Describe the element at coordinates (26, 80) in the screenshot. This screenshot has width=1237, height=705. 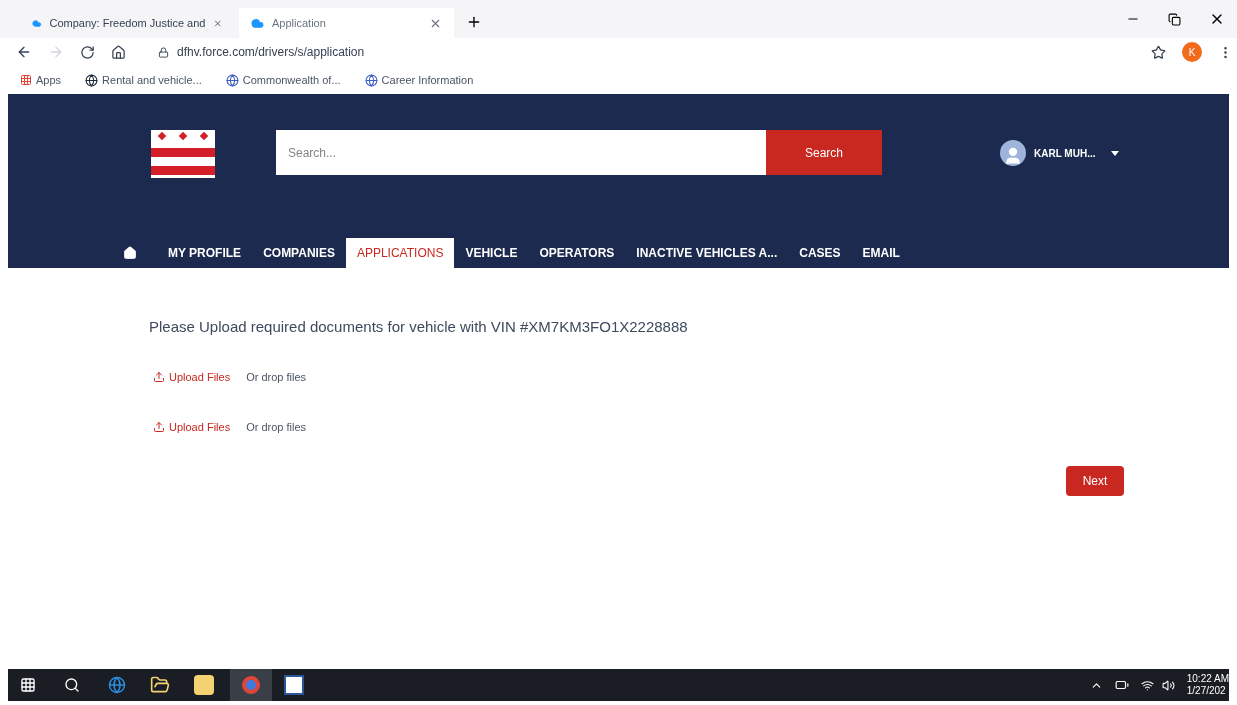
I see `apps-grid-icon` at that location.